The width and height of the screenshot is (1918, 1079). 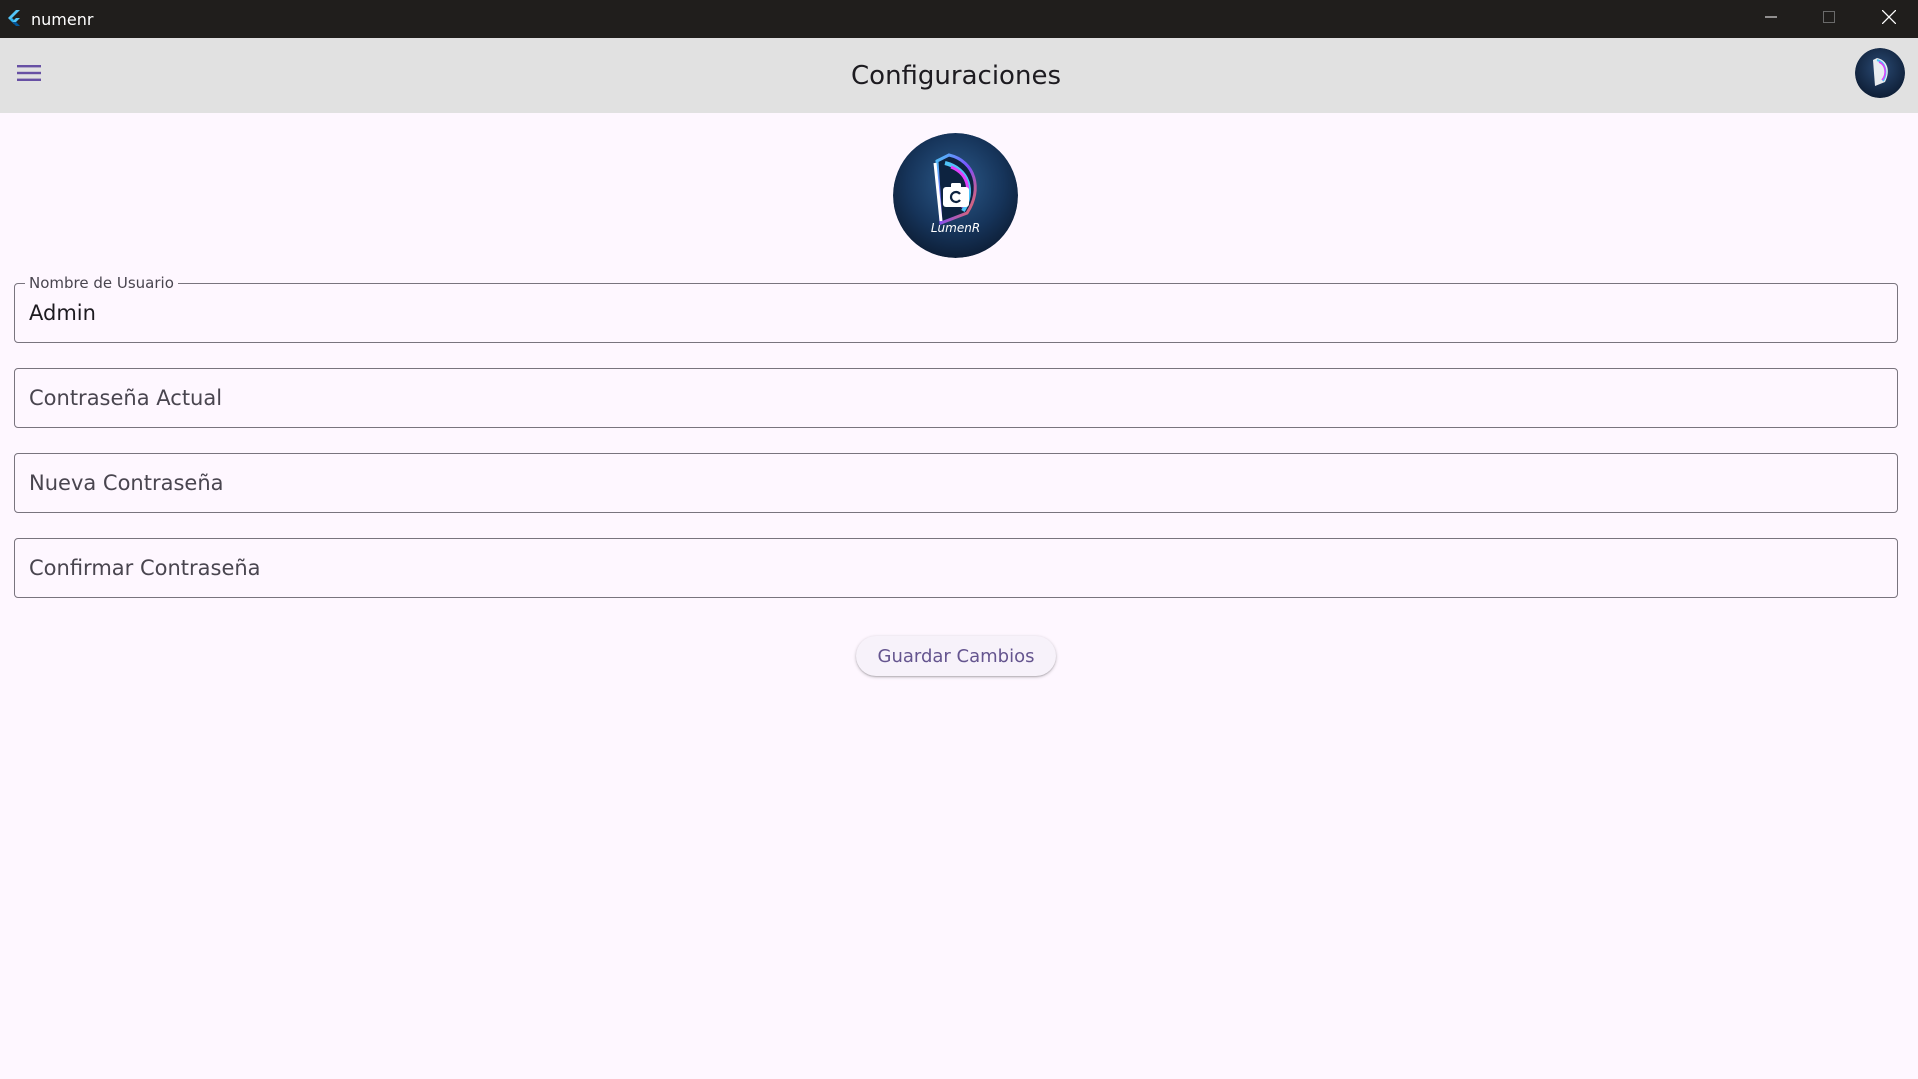 I want to click on user-avatar, so click(x=1880, y=73).